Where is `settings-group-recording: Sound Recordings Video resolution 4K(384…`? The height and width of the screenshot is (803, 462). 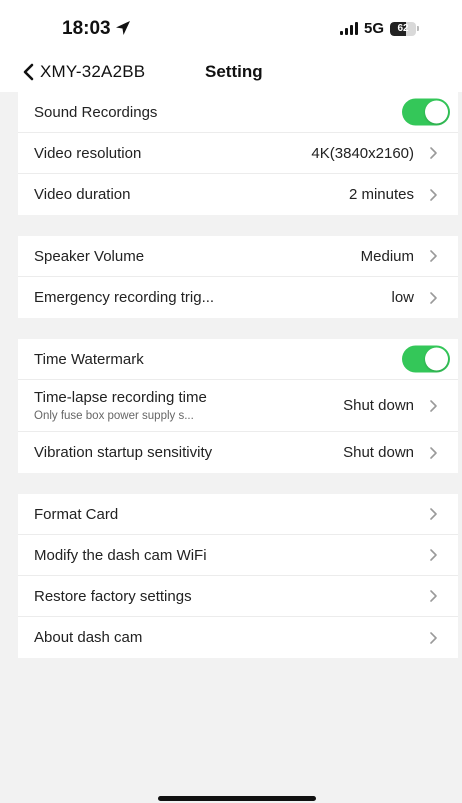 settings-group-recording: Sound Recordings Video resolution 4K(384… is located at coordinates (238, 153).